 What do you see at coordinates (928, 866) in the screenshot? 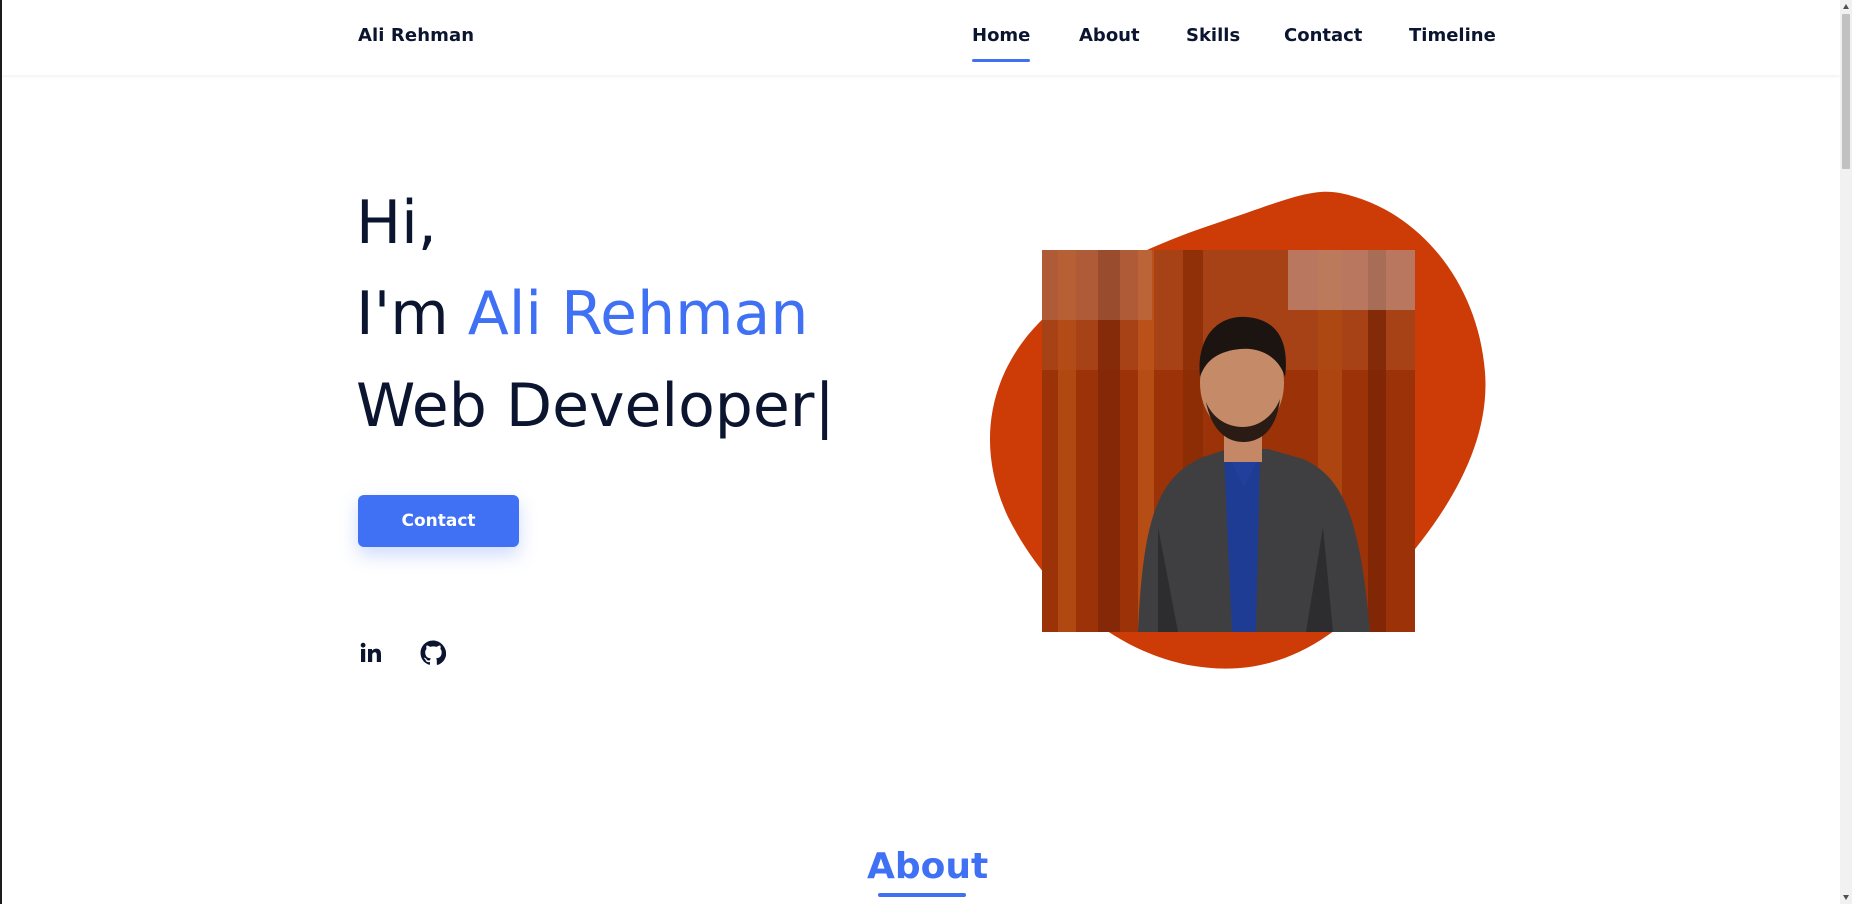
I see `about-title: About` at bounding box center [928, 866].